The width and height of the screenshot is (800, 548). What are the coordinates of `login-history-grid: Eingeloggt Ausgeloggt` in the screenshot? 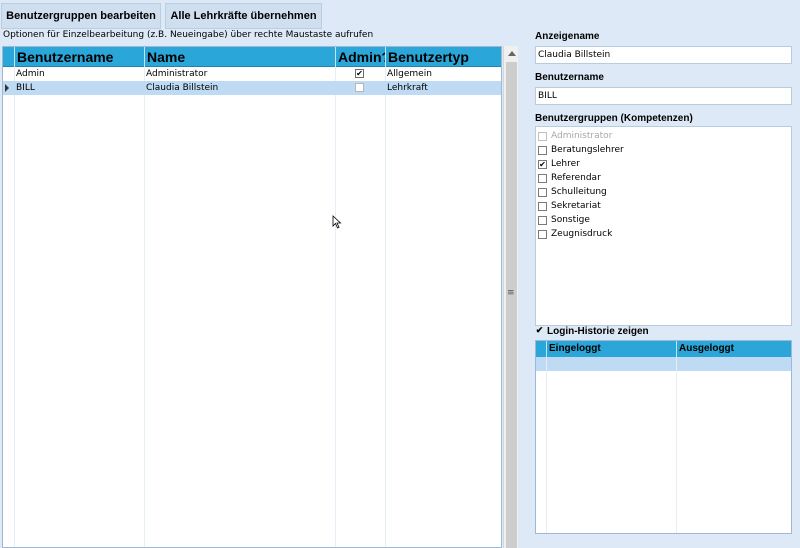 It's located at (663, 437).